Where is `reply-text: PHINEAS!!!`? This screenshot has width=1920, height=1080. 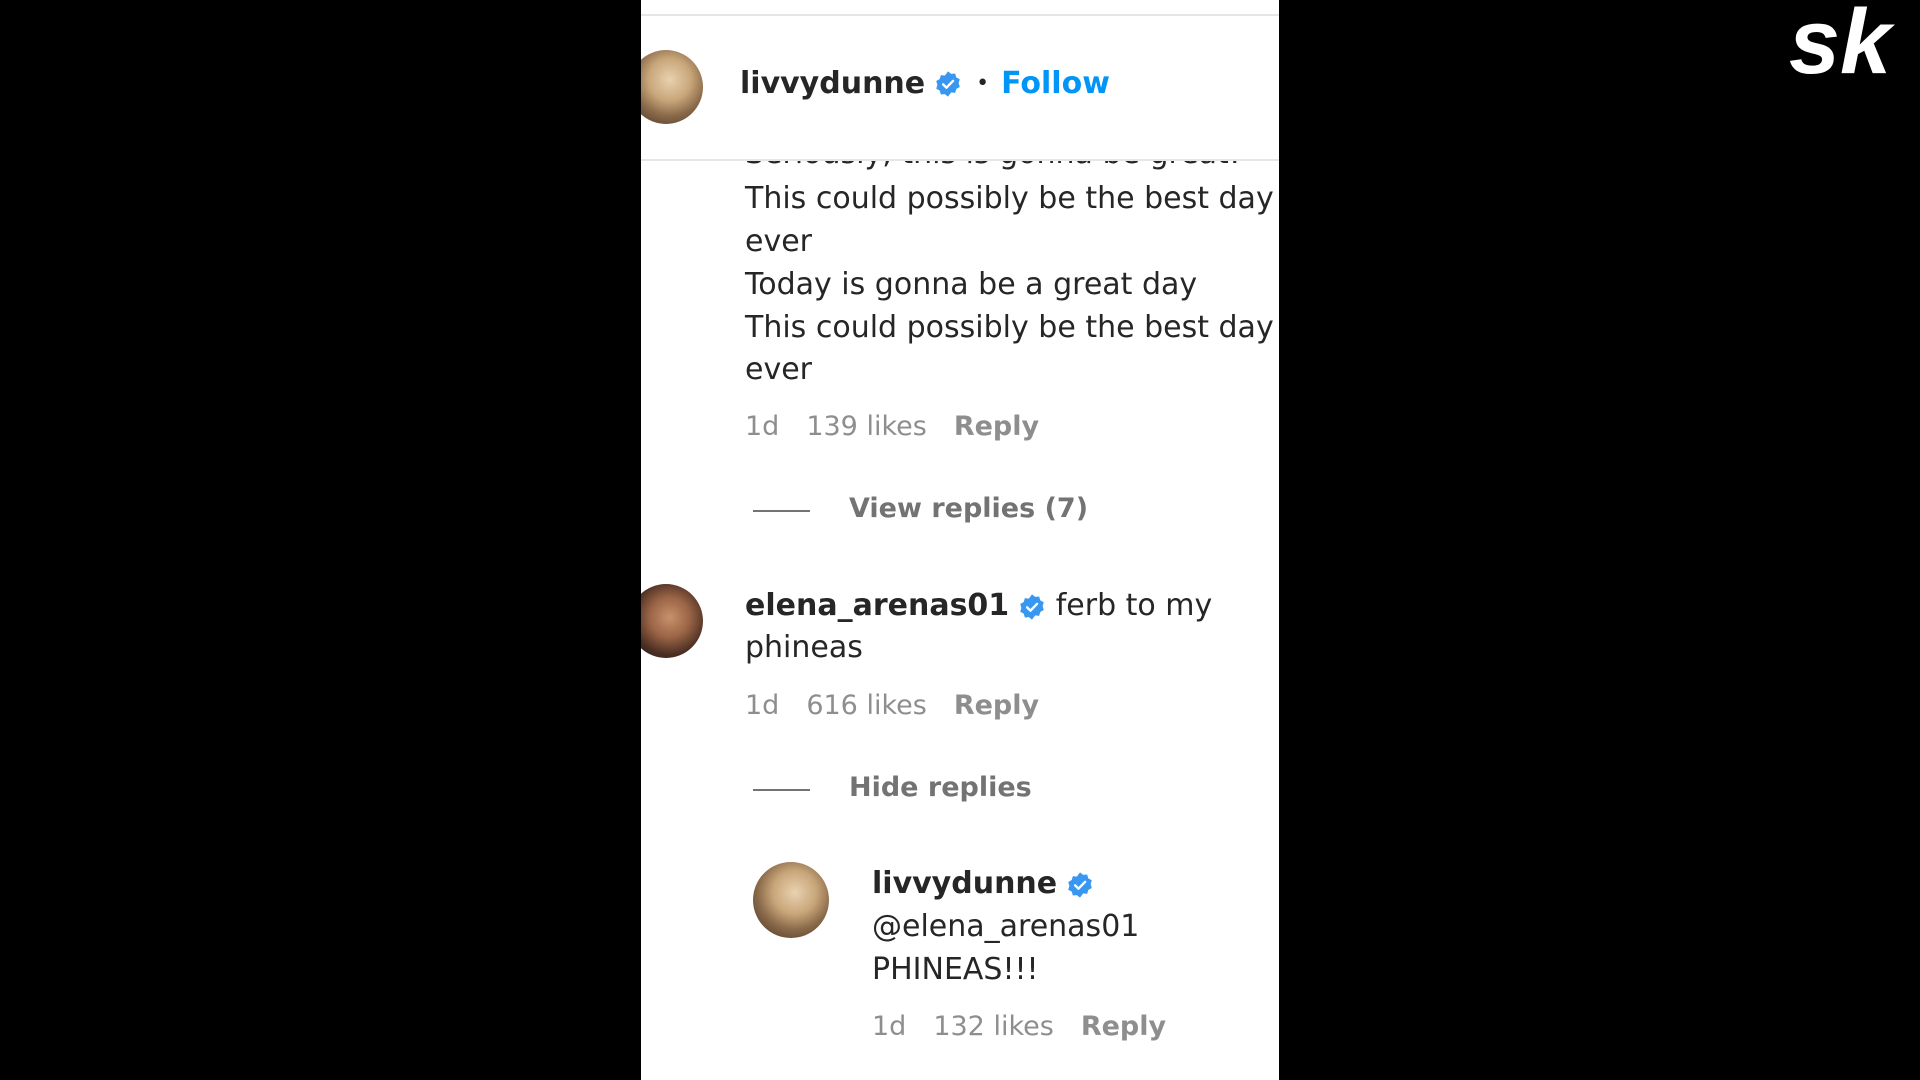 reply-text: PHINEAS!!! is located at coordinates (955, 969).